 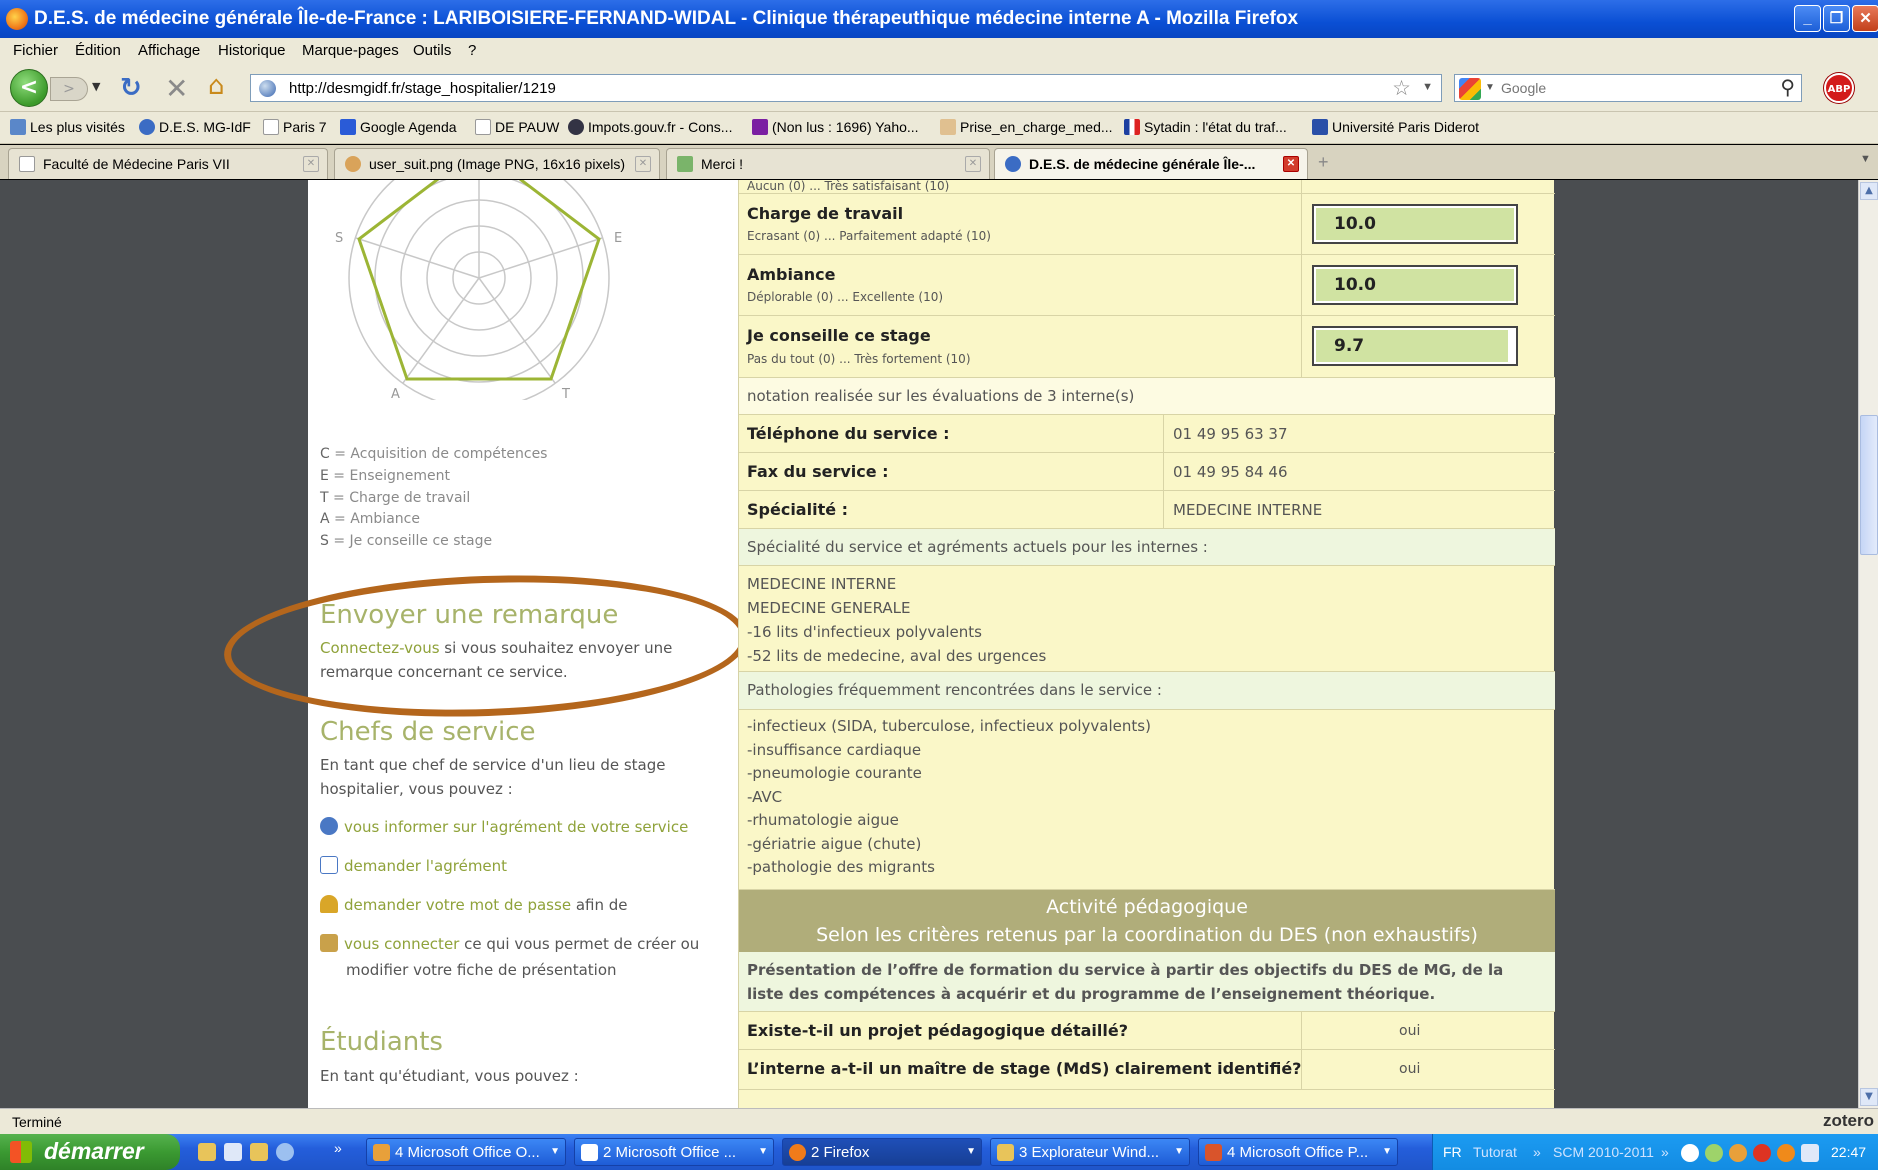 What do you see at coordinates (565, 393) in the screenshot?
I see `radar-axis-label-t: T` at bounding box center [565, 393].